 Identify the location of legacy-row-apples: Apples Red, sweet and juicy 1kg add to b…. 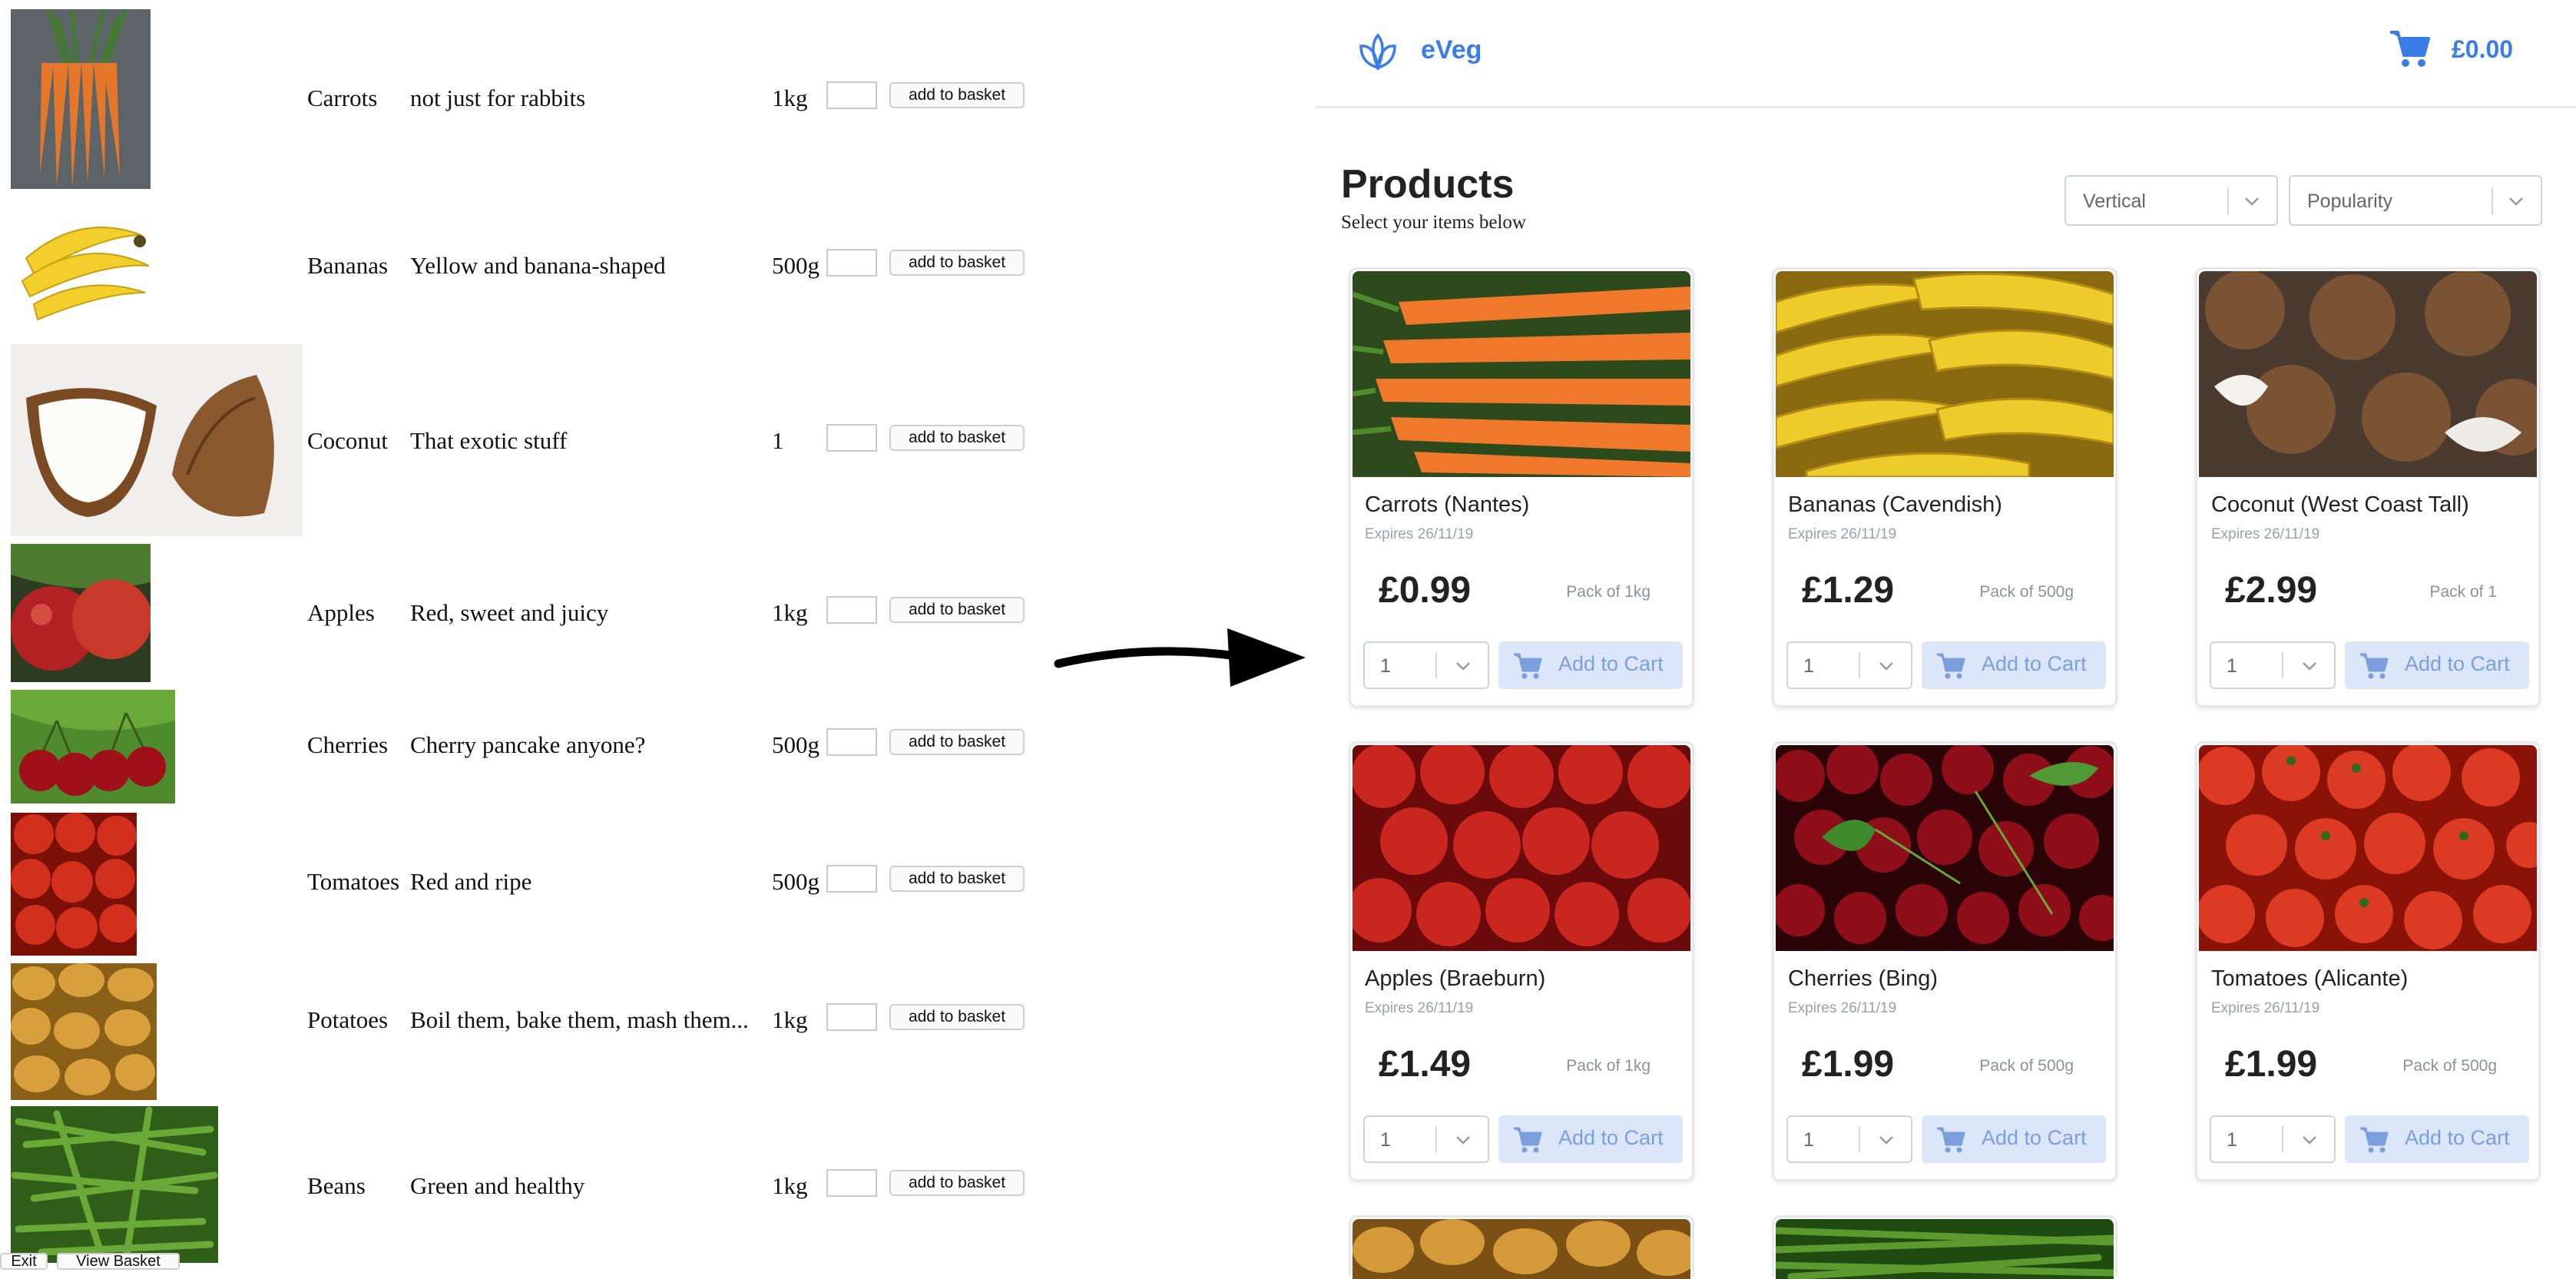
(522, 614).